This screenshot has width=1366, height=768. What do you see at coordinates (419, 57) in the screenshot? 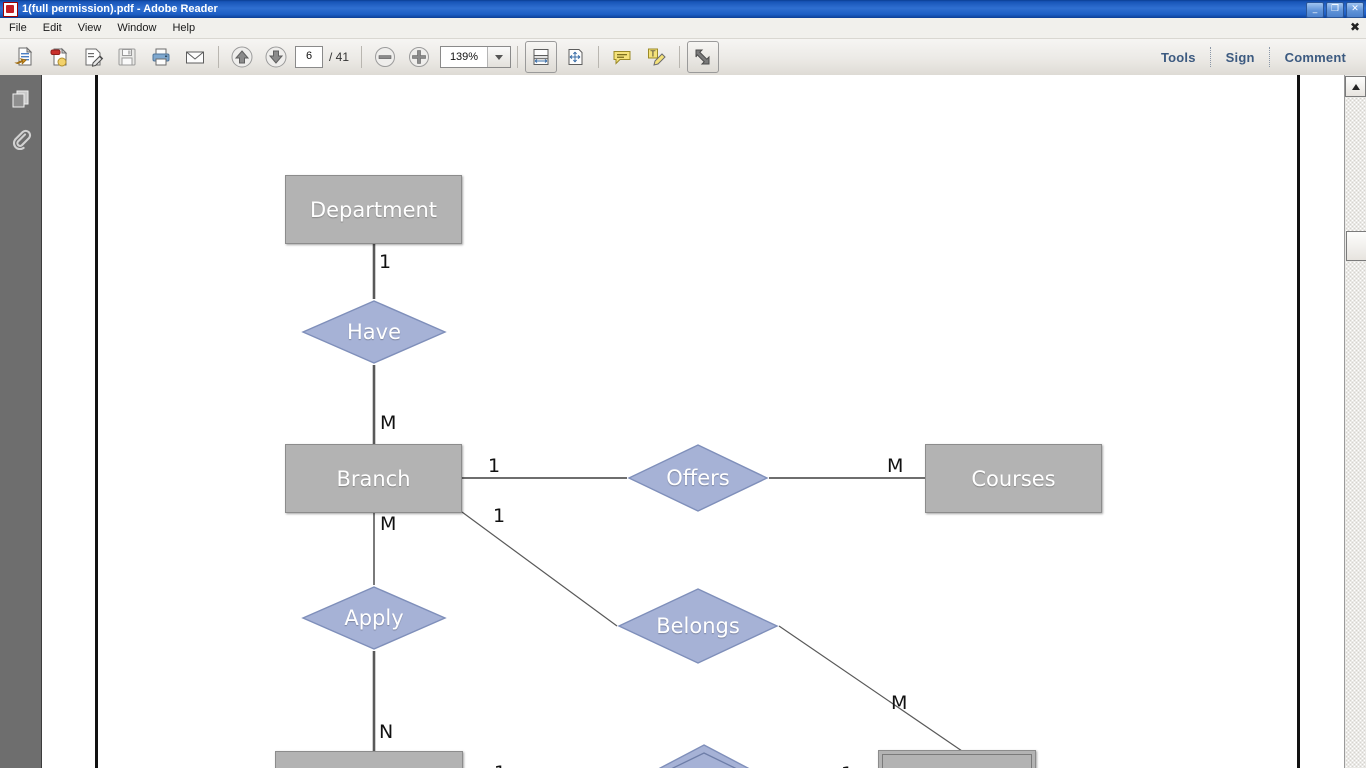
I see `zoom-in-icon` at bounding box center [419, 57].